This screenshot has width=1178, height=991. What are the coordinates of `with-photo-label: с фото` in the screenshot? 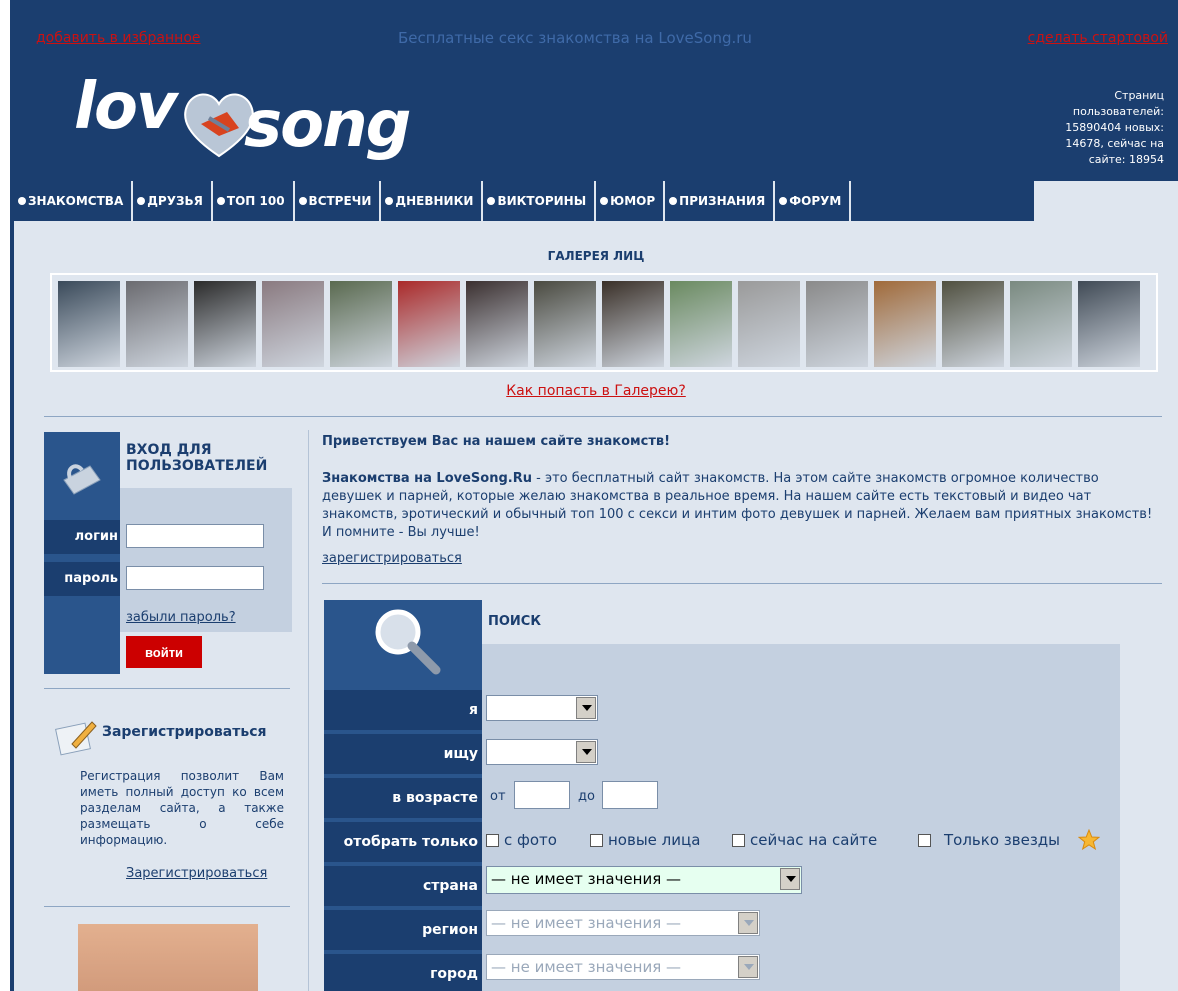 It's located at (530, 840).